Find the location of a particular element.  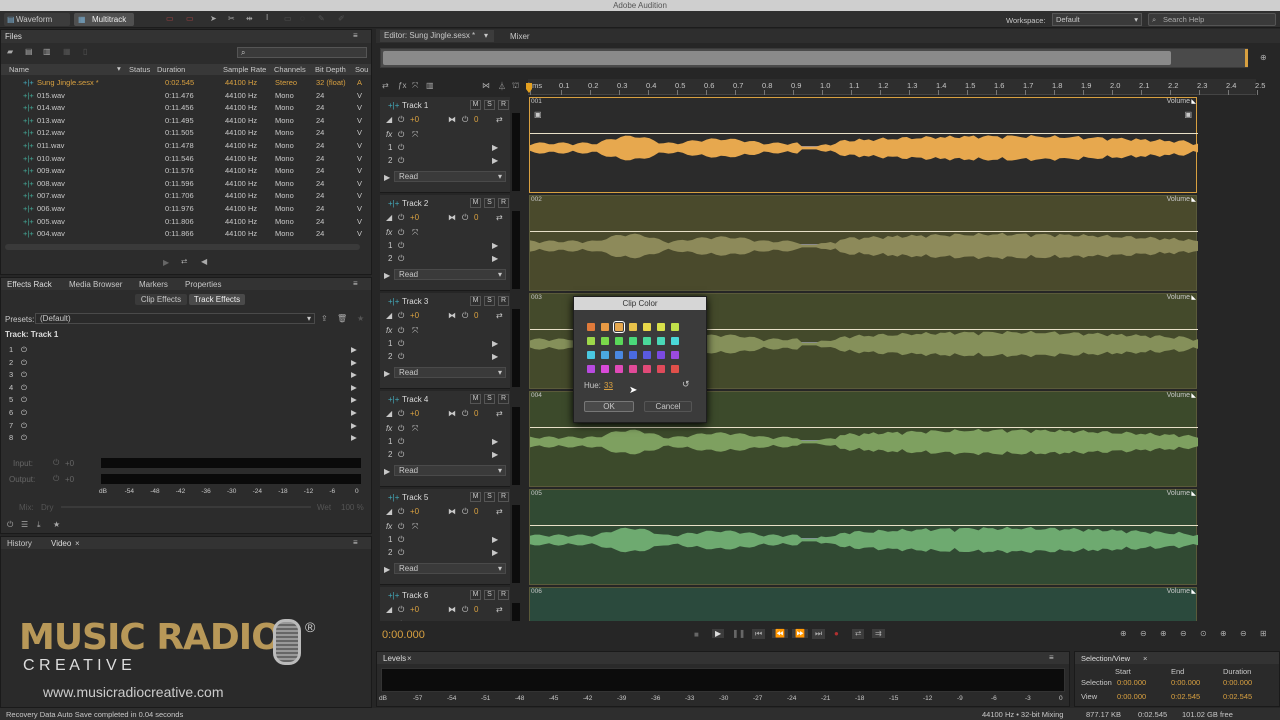

effect-slot: 1 ⏻ ▶ is located at coordinates (186, 350).